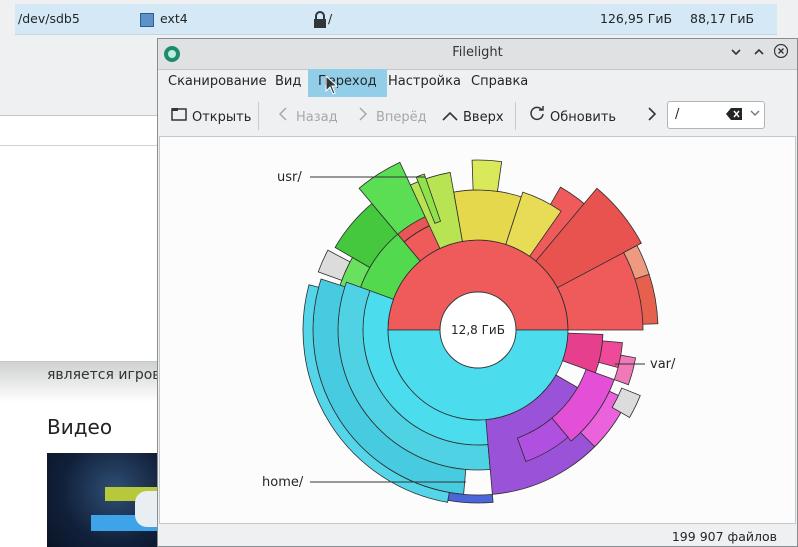  Describe the element at coordinates (470, 498) in the screenshot. I see `blue-subdir-segment` at that location.